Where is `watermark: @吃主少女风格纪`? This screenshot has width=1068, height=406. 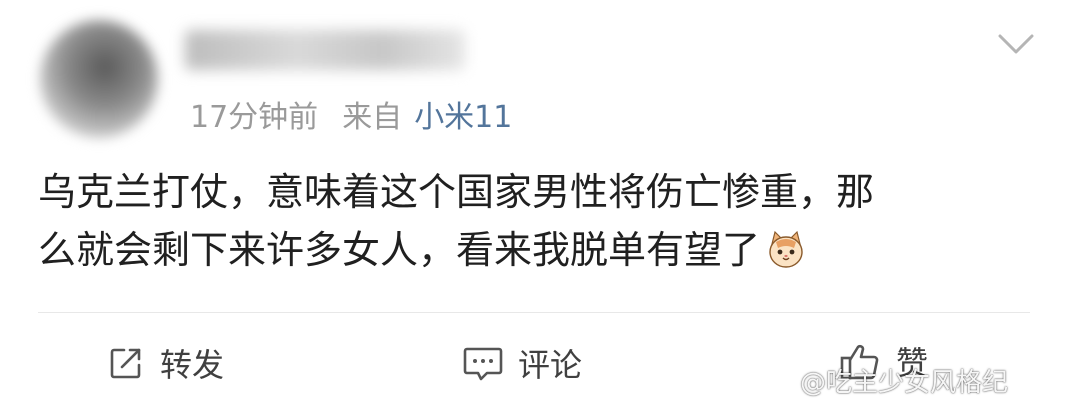
watermark: @吃主少女风格纪 is located at coordinates (904, 380).